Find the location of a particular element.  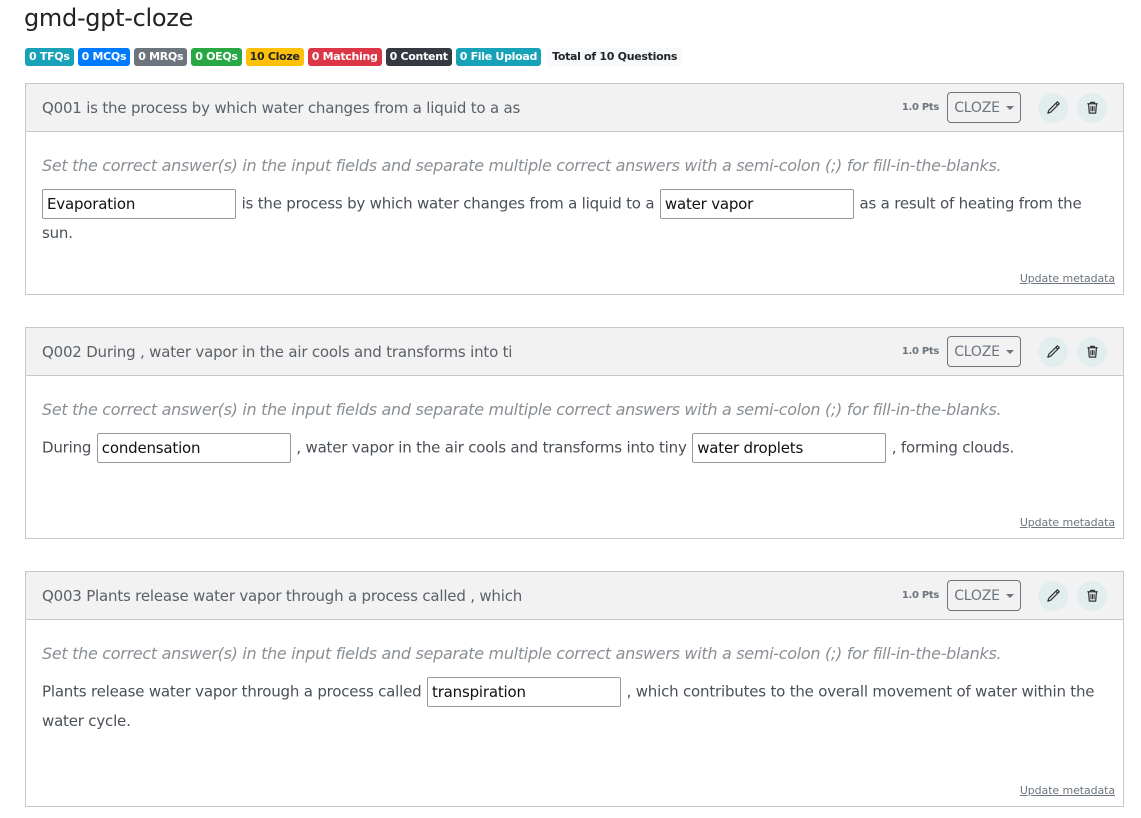

page-title: gmd-gpt-cloze is located at coordinates (109, 18).